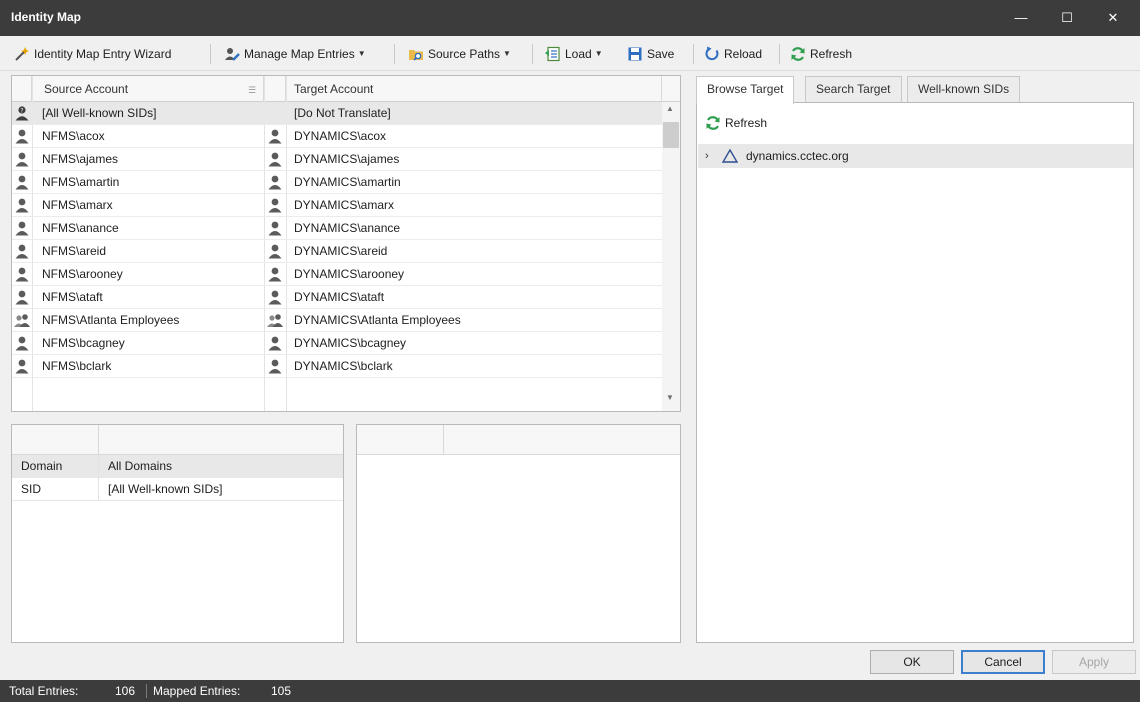 The height and width of the screenshot is (702, 1140). I want to click on load-icon, so click(552, 53).